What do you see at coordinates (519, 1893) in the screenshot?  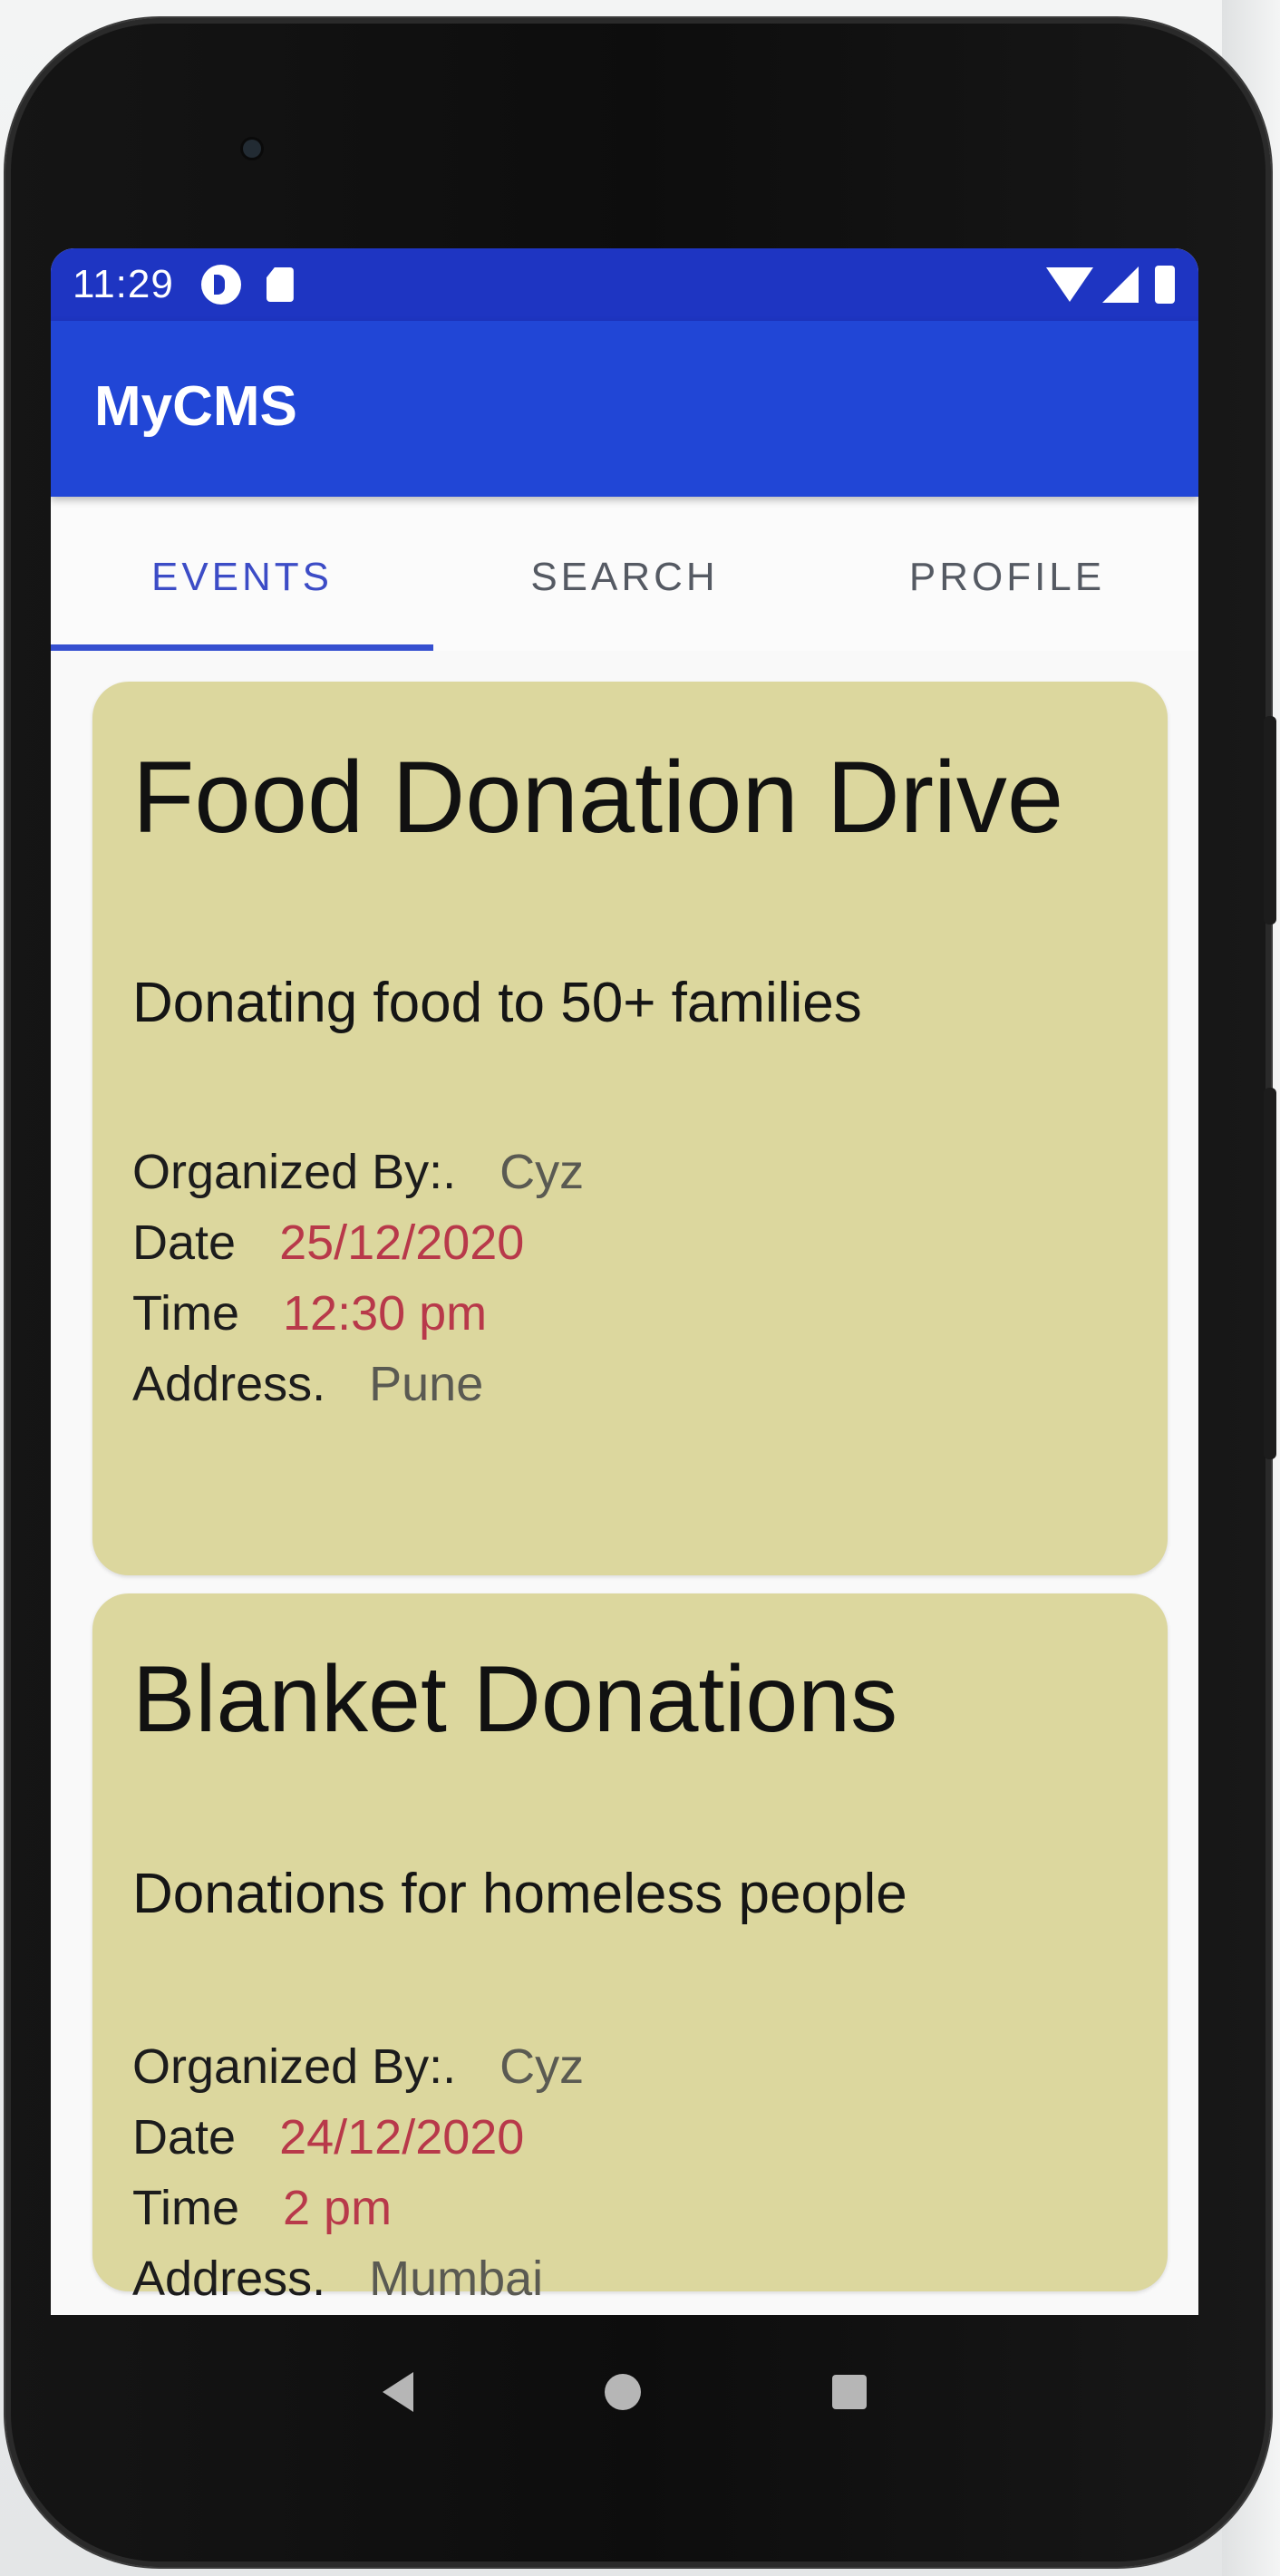 I see `event-description: Donations for homeless people` at bounding box center [519, 1893].